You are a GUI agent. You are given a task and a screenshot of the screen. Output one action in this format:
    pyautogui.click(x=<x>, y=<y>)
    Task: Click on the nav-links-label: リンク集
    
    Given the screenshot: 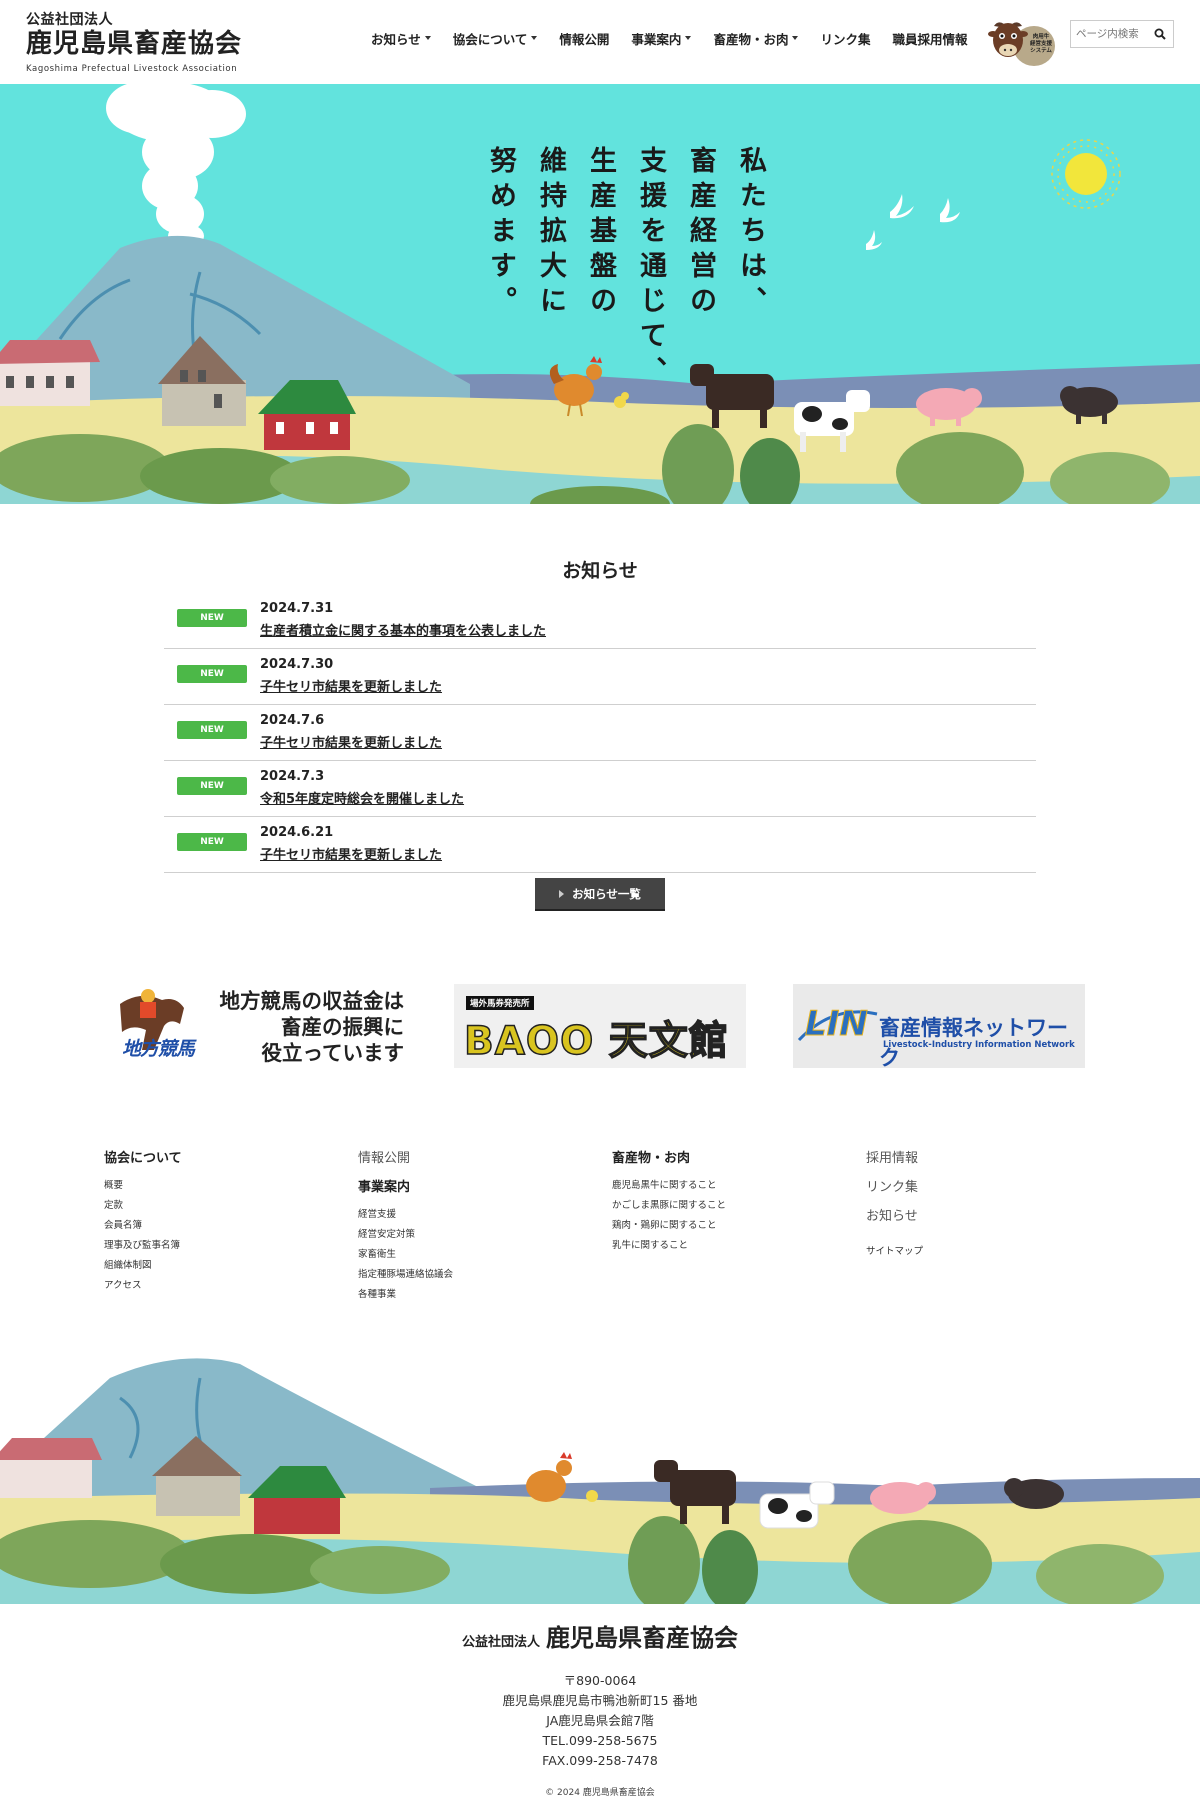 What is the action you would take?
    pyautogui.click(x=845, y=39)
    